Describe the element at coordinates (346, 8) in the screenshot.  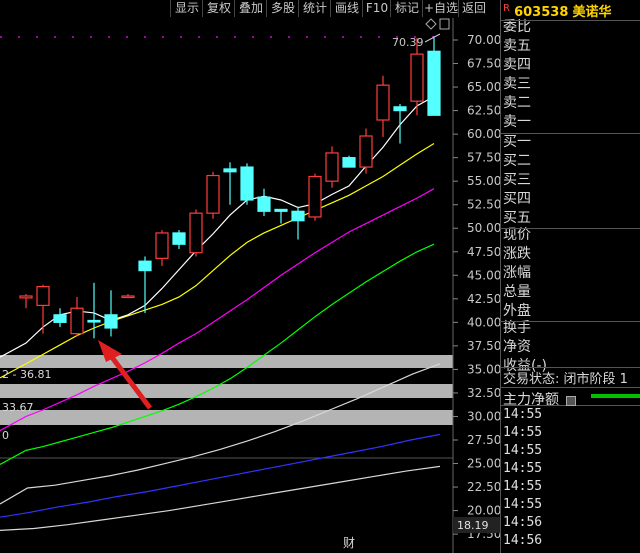
I see `toolbar-button-5: 画线` at that location.